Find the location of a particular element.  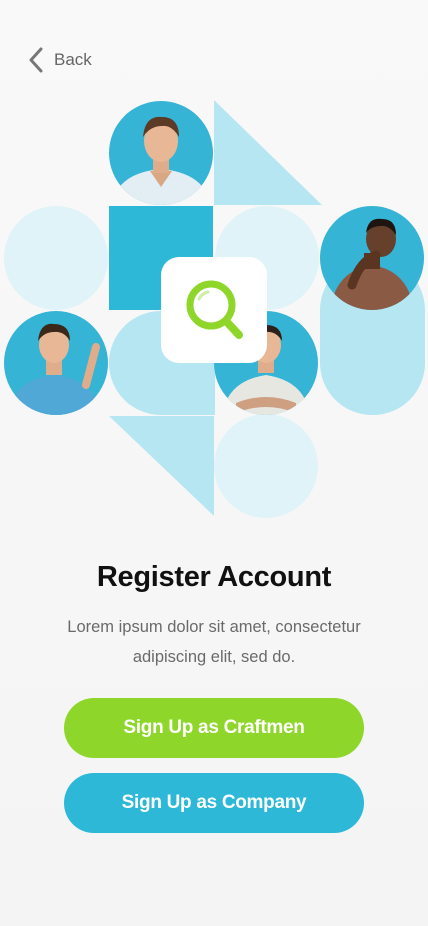

chevron-left-icon is located at coordinates (36, 60).